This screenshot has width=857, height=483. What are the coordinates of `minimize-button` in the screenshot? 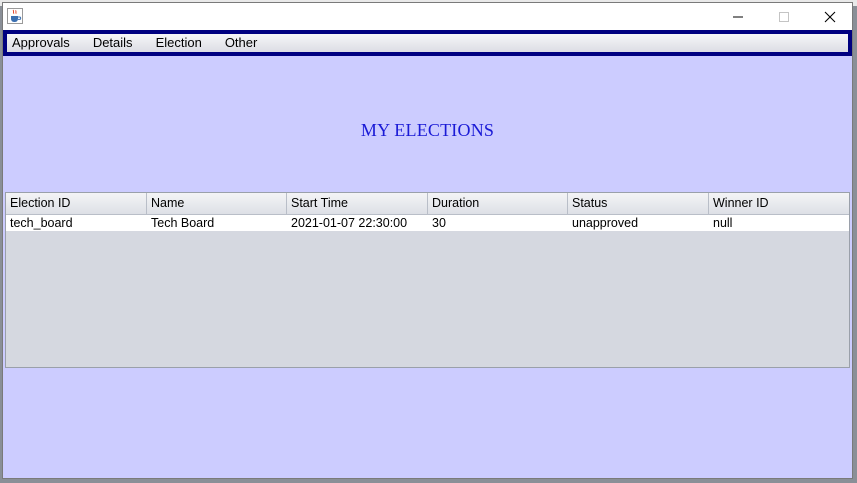 It's located at (738, 16).